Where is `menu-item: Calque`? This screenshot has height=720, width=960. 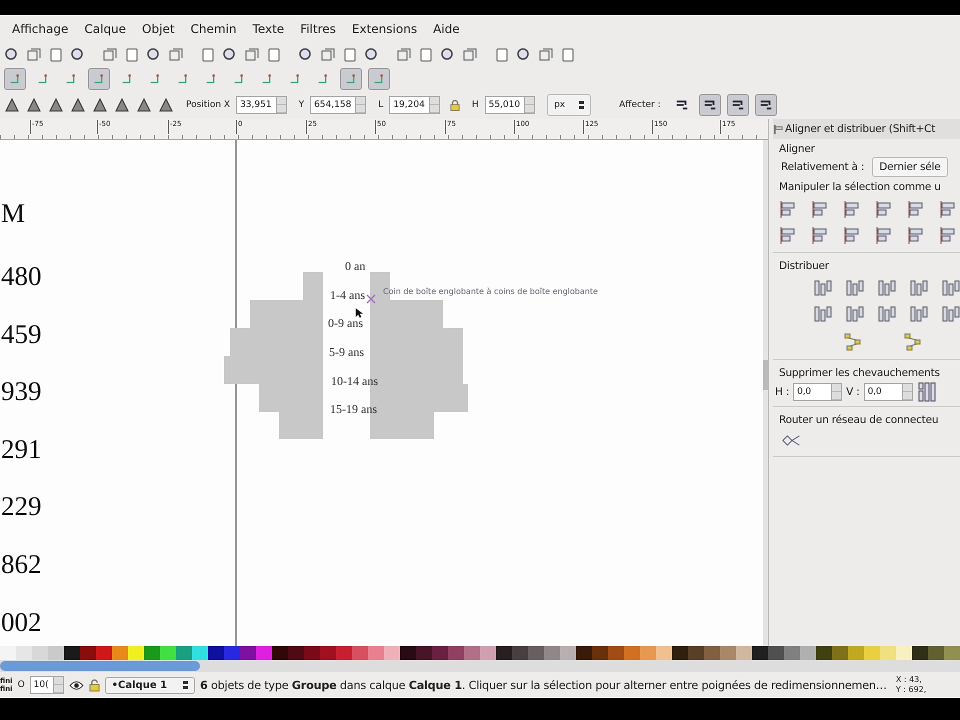
menu-item: Calque is located at coordinates (105, 29).